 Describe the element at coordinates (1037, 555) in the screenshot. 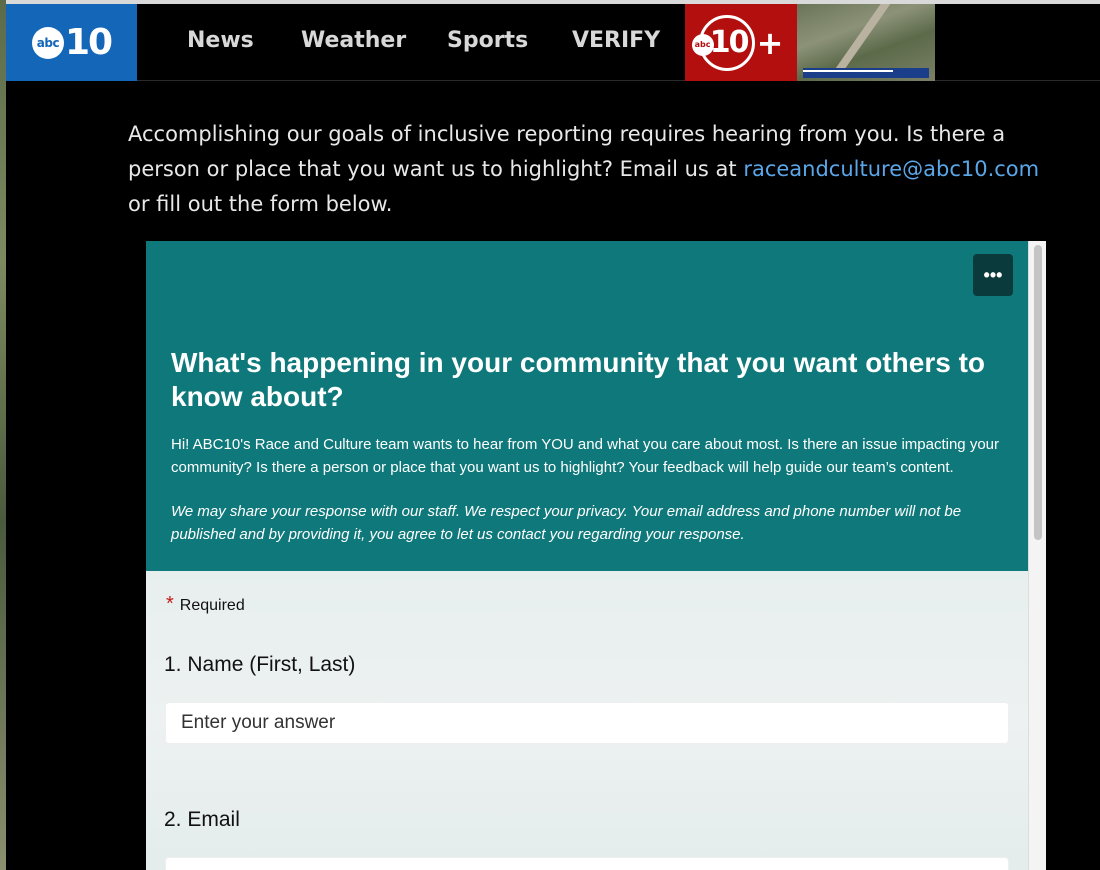

I see `form-scrollbar` at that location.